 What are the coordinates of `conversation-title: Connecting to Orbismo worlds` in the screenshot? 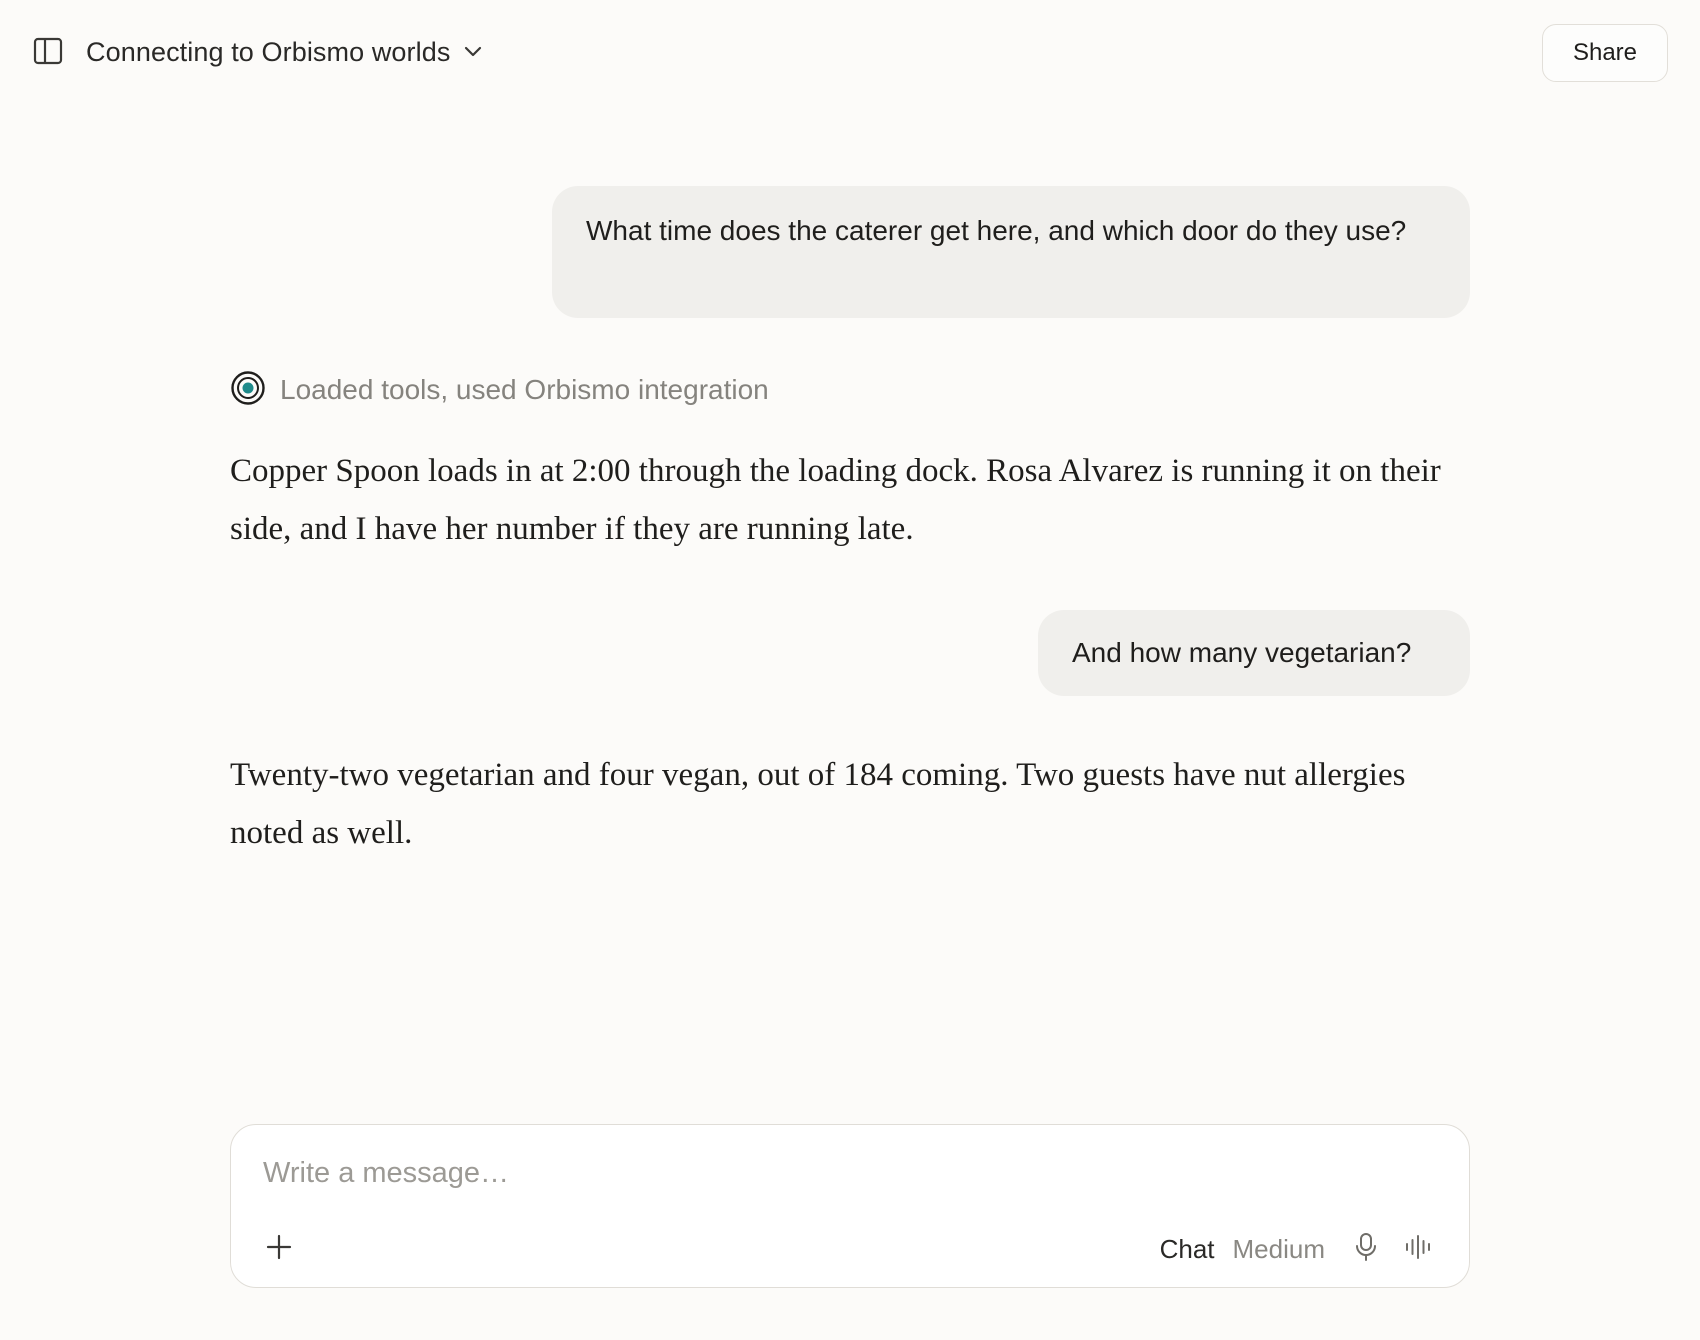 It's located at (268, 51).